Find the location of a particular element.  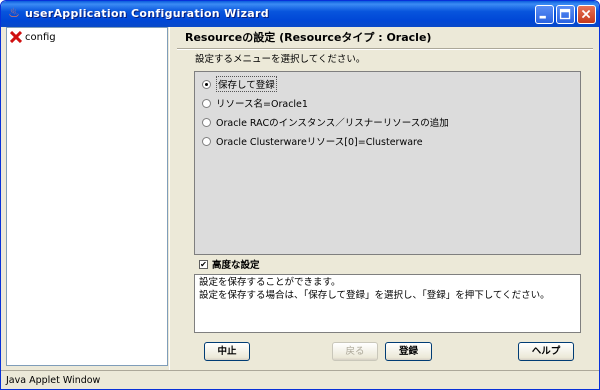

minimize-button is located at coordinates (544, 14).